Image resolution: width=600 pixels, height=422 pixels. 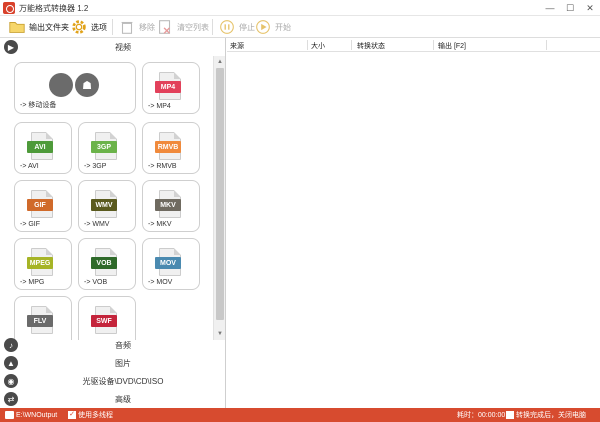 I want to click on category-image: ▲ 图片, so click(x=113, y=363).